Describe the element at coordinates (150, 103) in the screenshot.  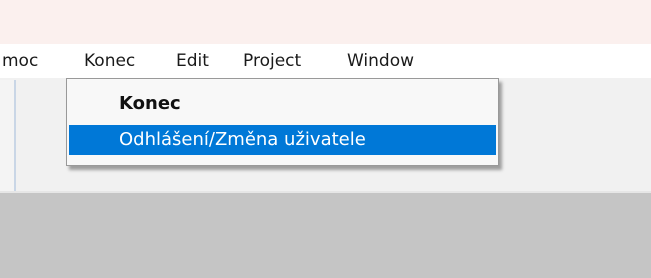
I see `menu-item-konec-label: Konec` at that location.